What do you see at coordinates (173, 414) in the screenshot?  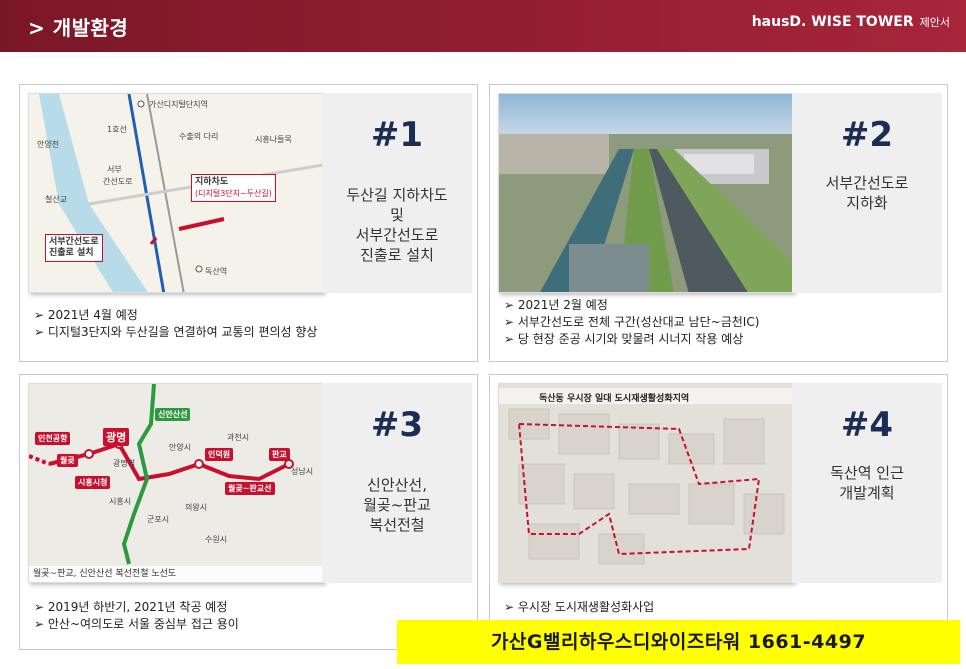 I see `map-label-sinansan: 신안산선` at bounding box center [173, 414].